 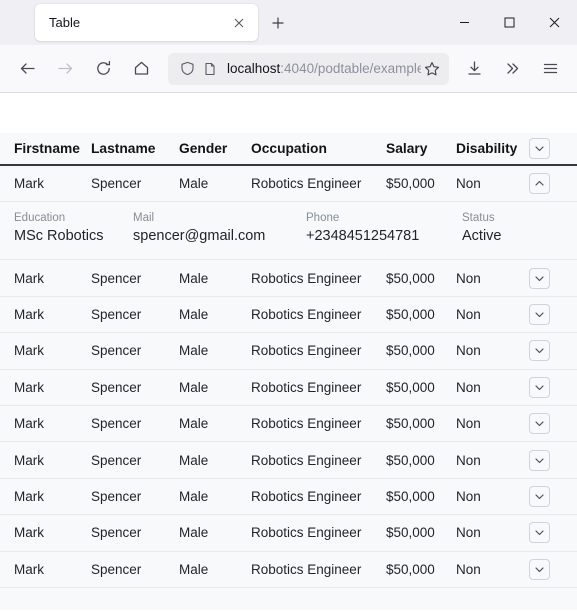 I want to click on maximize-button, so click(x=509, y=22).